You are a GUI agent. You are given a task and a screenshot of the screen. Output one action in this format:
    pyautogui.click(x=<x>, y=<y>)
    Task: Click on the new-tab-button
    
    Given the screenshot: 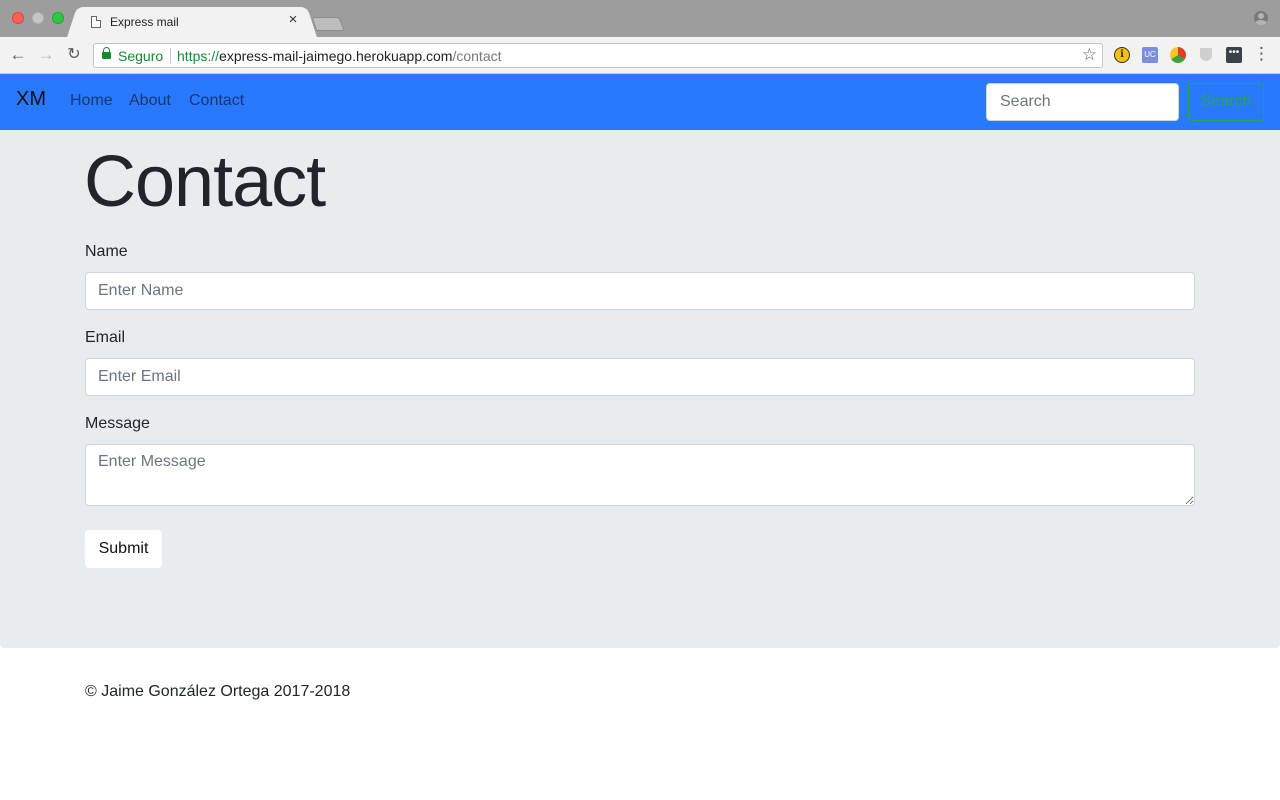 What is the action you would take?
    pyautogui.click(x=328, y=24)
    